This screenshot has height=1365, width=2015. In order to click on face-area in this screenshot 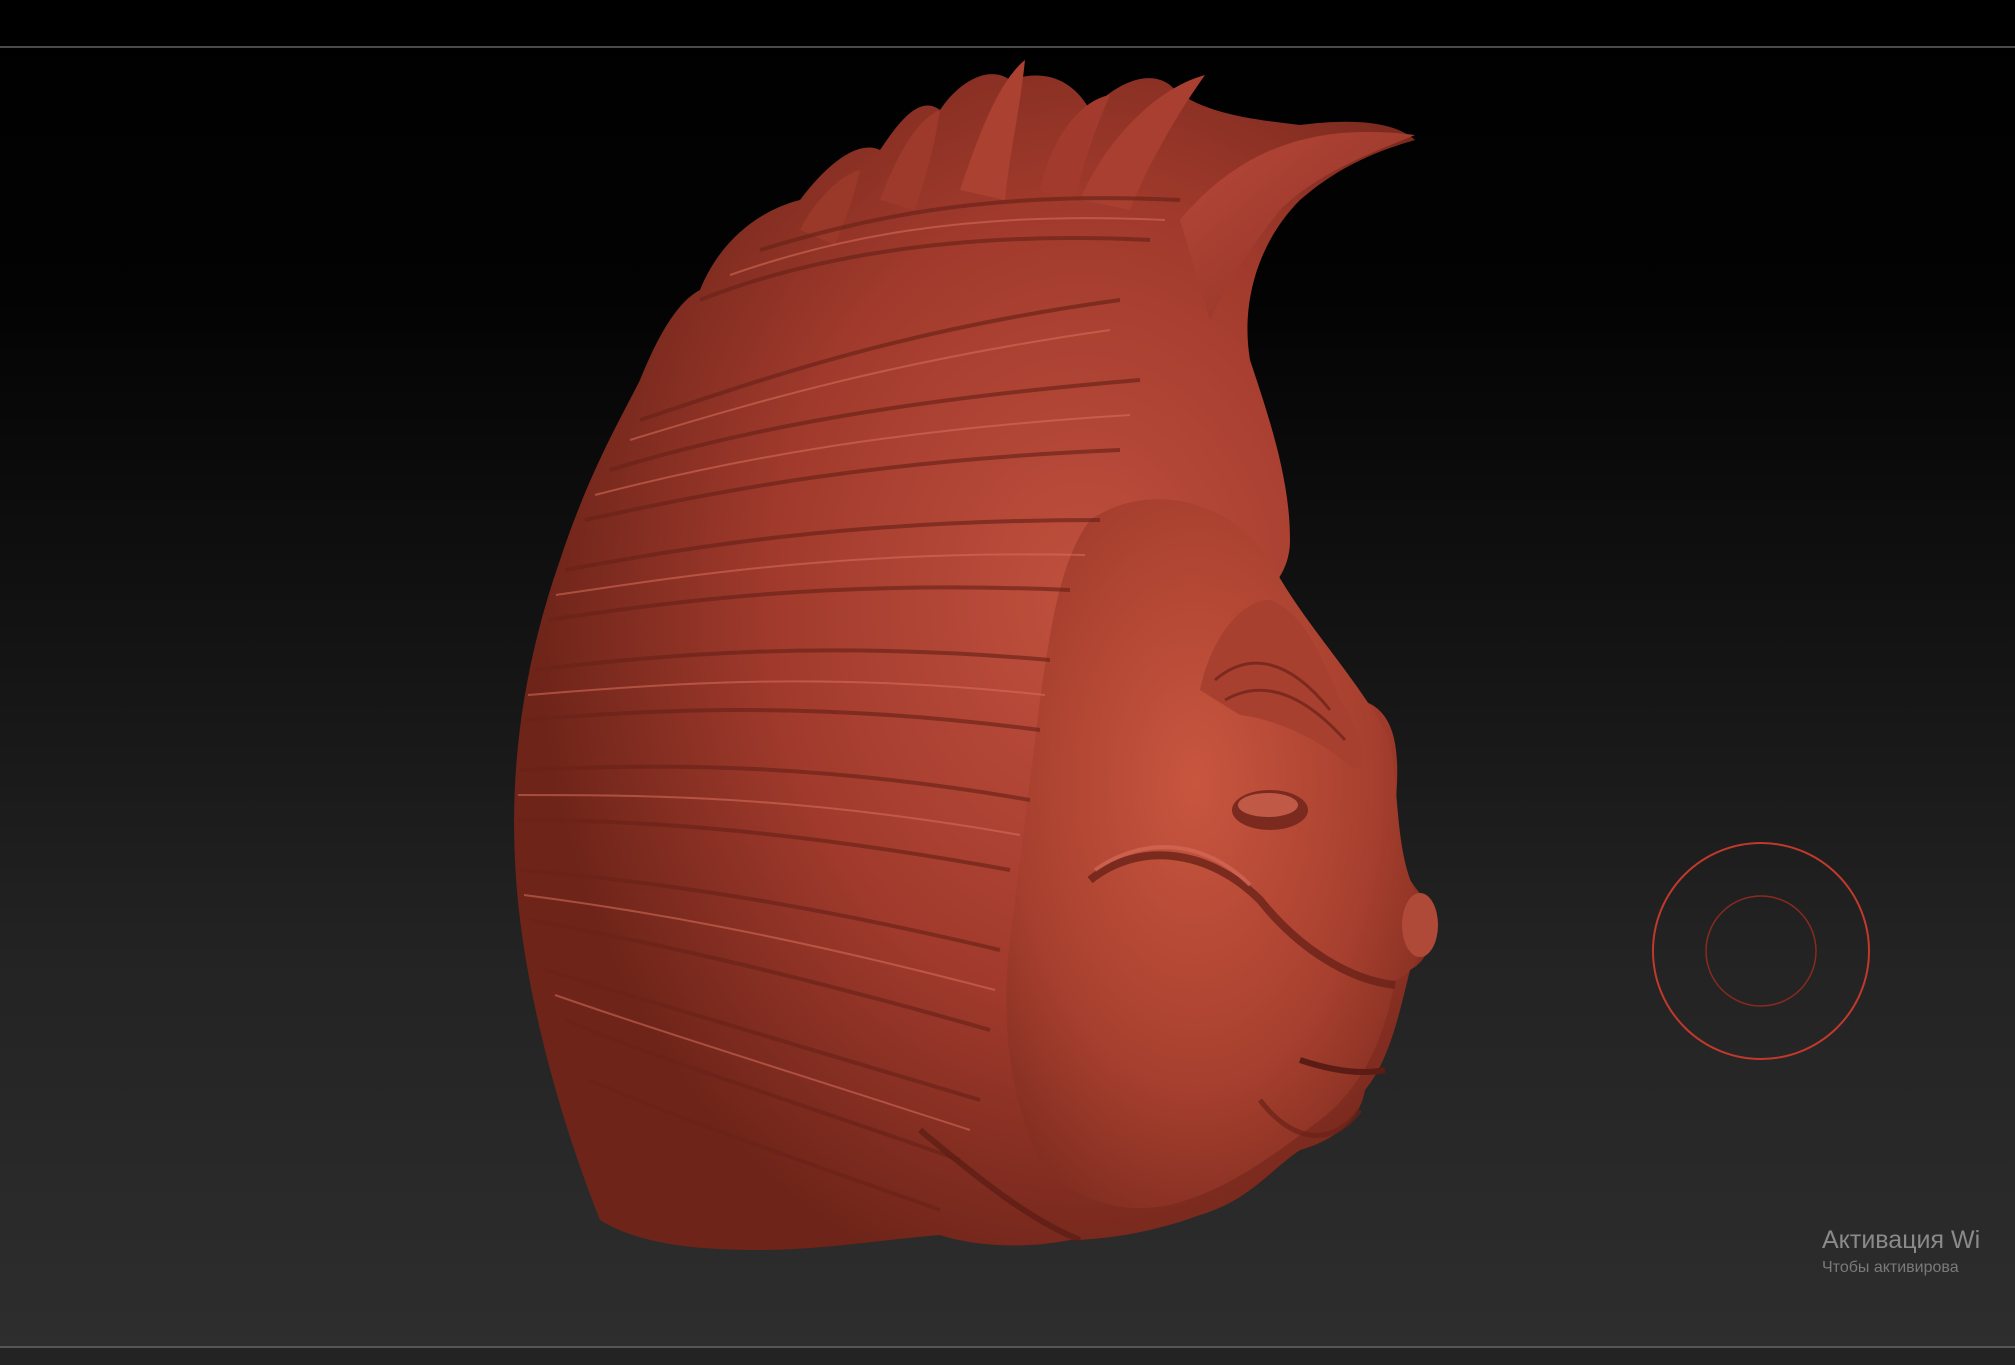, I will do `click(1216, 853)`.